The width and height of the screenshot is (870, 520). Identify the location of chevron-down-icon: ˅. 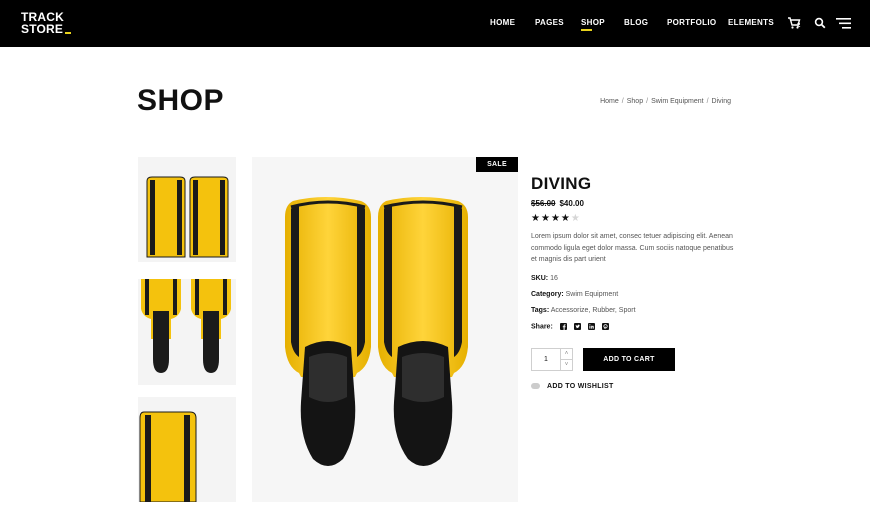
(566, 365).